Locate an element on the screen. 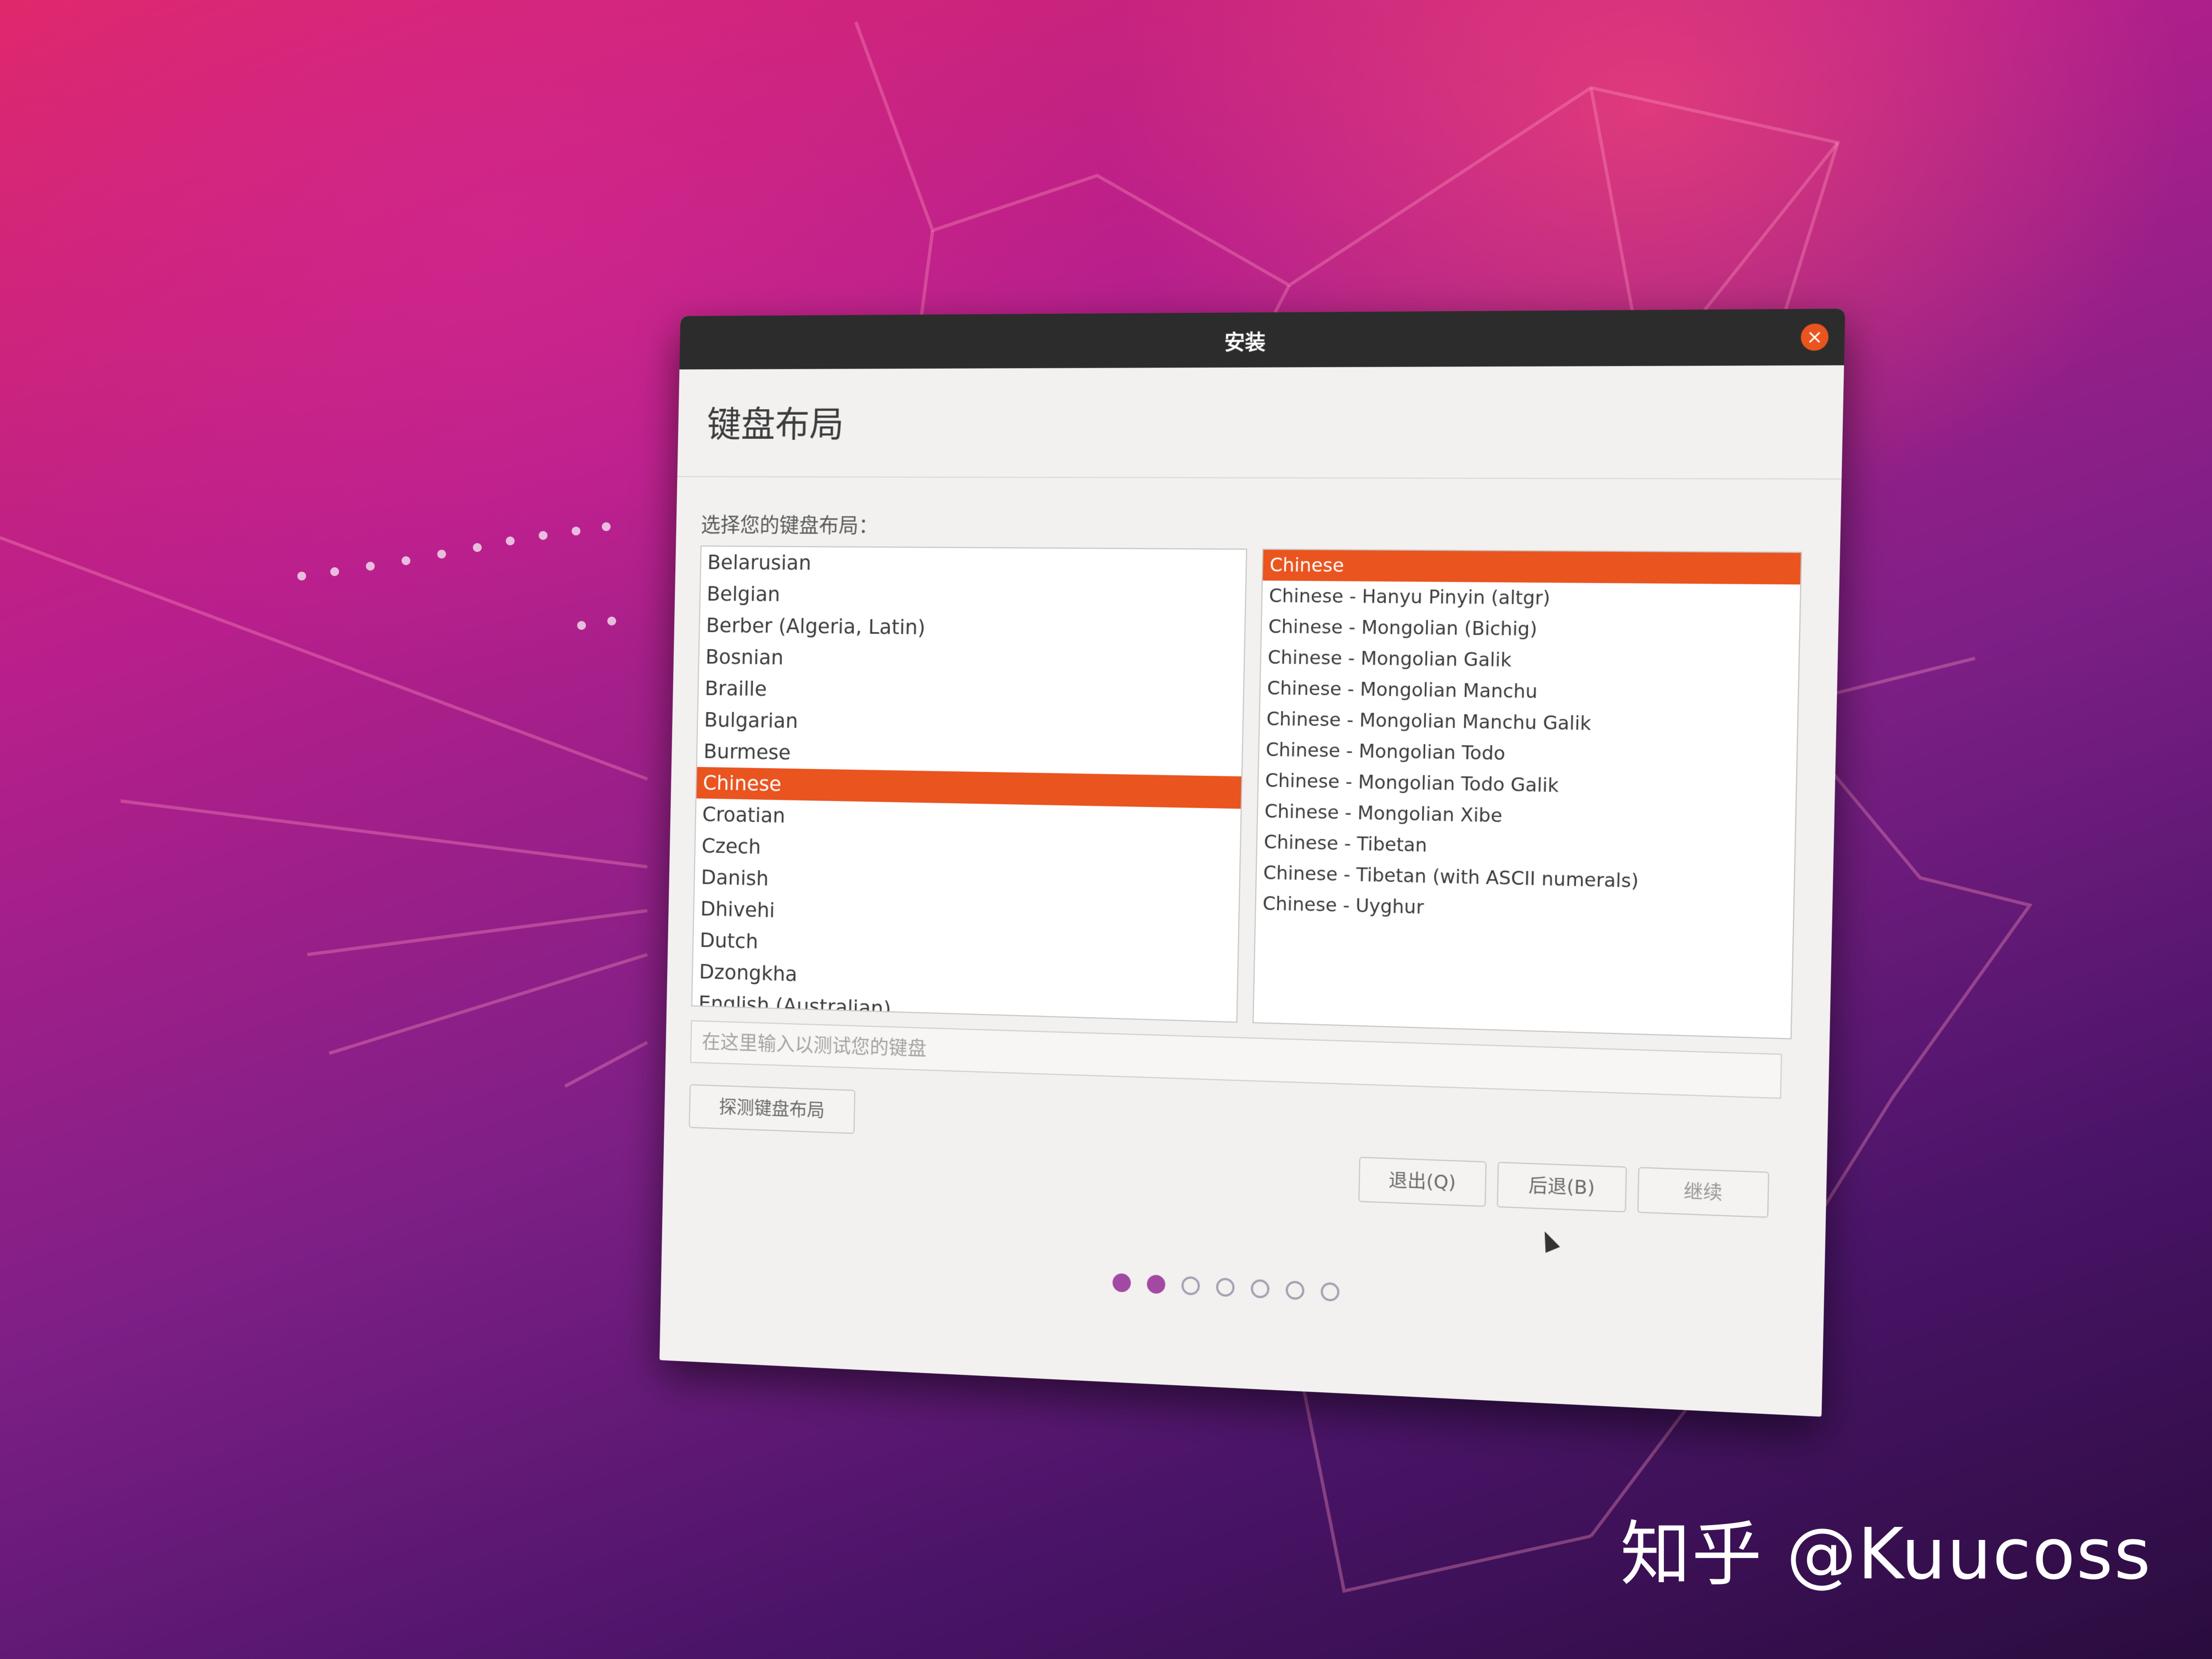 This screenshot has width=2212, height=1659. back-button: 后退(B) is located at coordinates (1562, 1187).